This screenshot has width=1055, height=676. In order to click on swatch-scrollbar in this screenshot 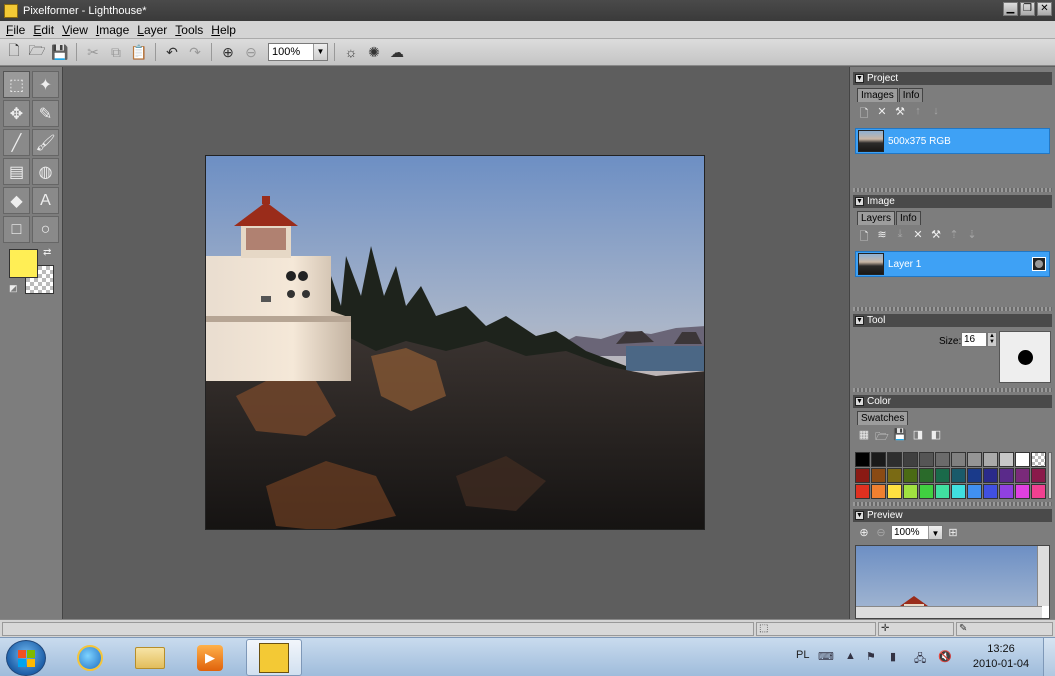, I will do `click(1050, 475)`.